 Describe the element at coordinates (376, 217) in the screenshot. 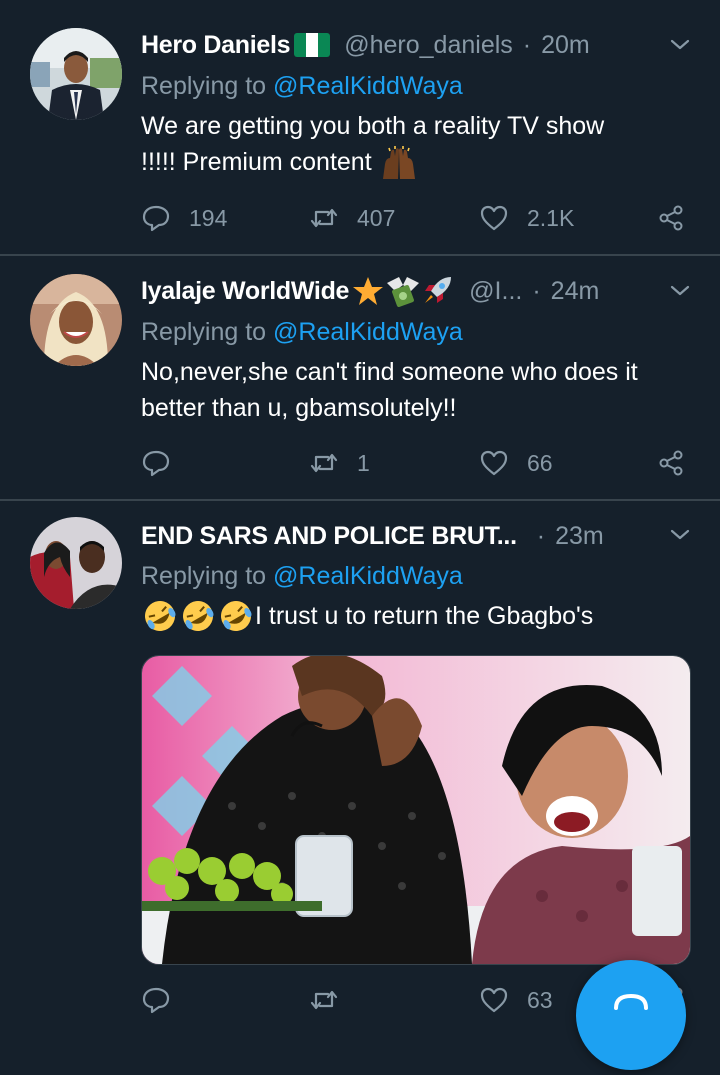

I see `retweet-count: 407` at that location.